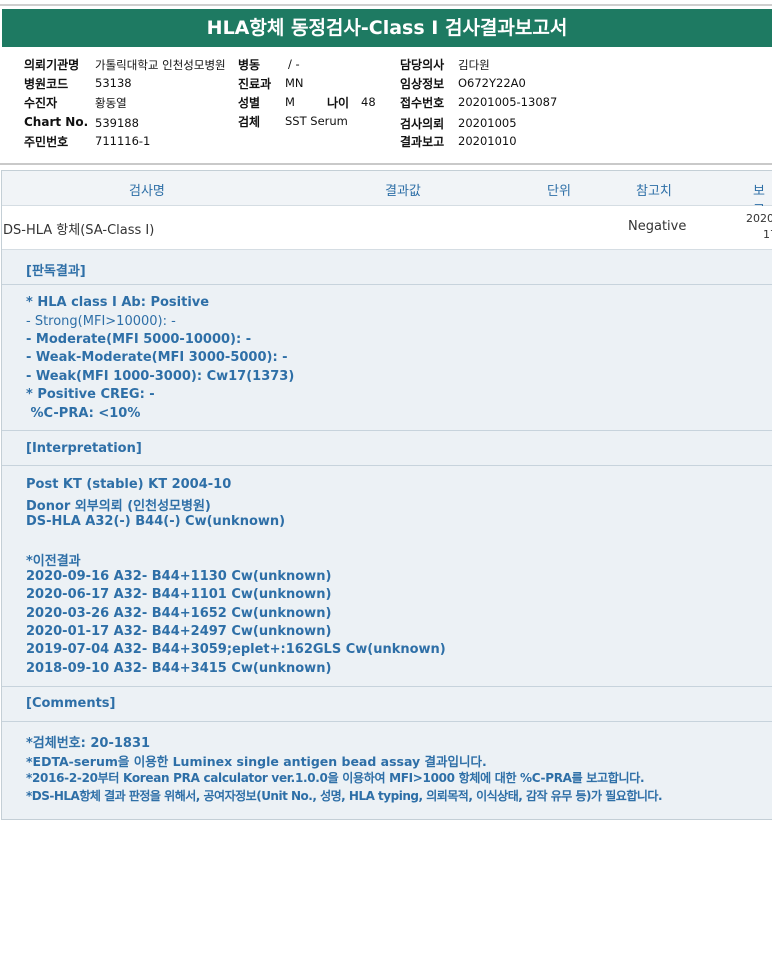 This screenshot has width=772, height=958. What do you see at coordinates (657, 226) in the screenshot?
I see `reference-cell: Negative` at bounding box center [657, 226].